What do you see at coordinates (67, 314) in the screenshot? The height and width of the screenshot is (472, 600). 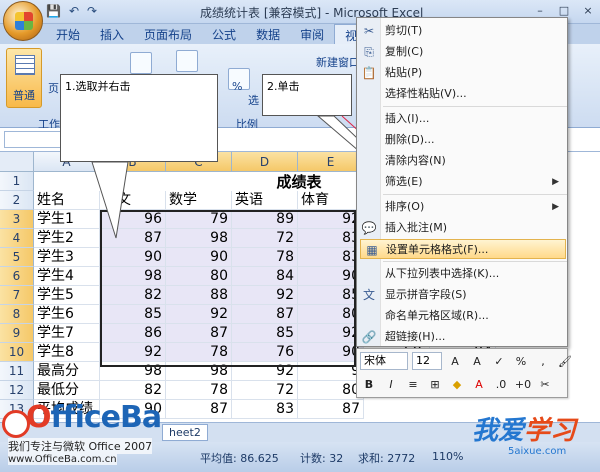 I see `student-name-cell: 学生6` at bounding box center [67, 314].